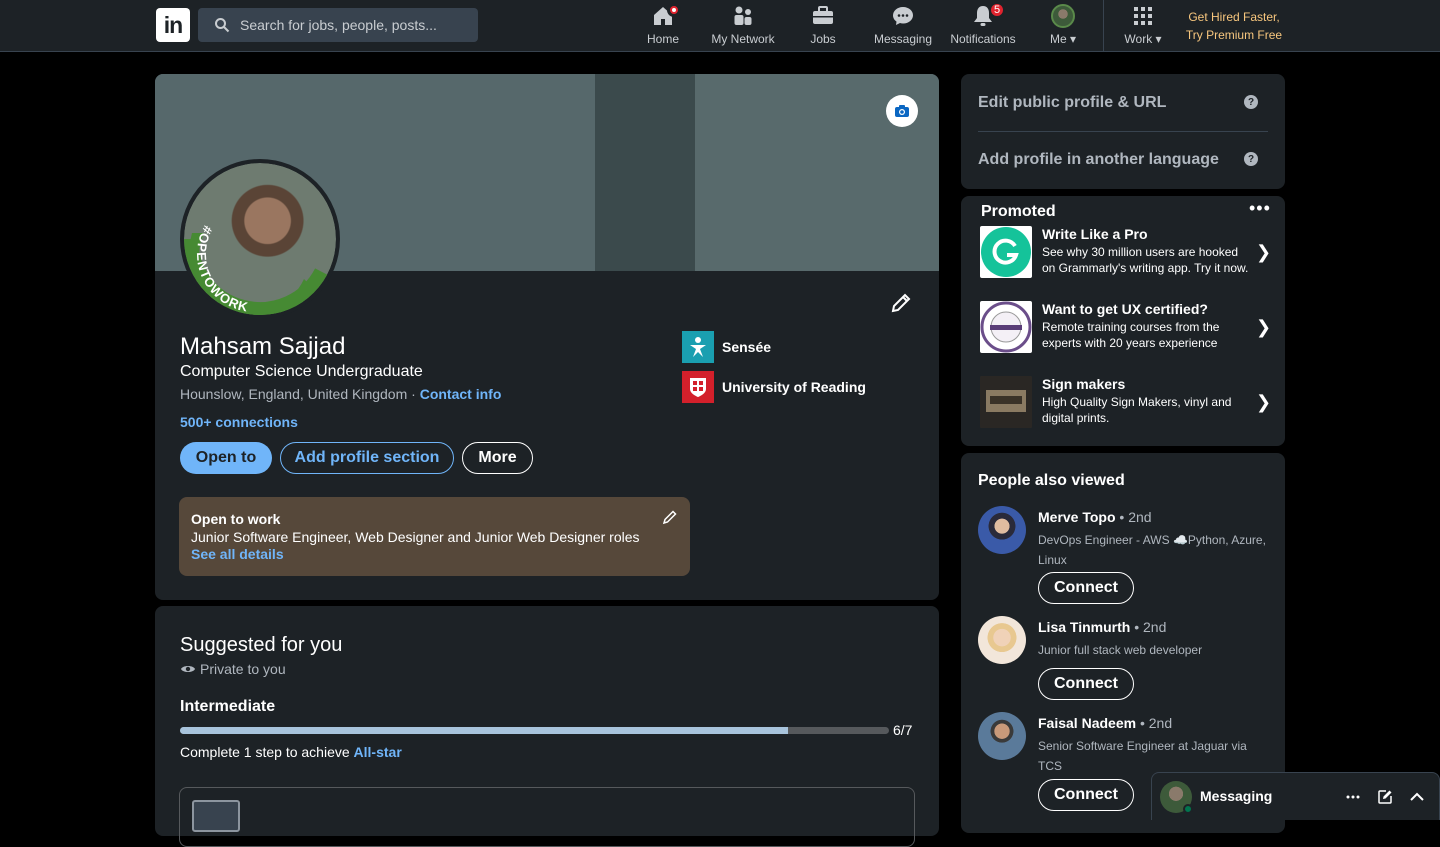 The image size is (1440, 847). What do you see at coordinates (743, 39) in the screenshot?
I see `nav-network-label: My Network` at bounding box center [743, 39].